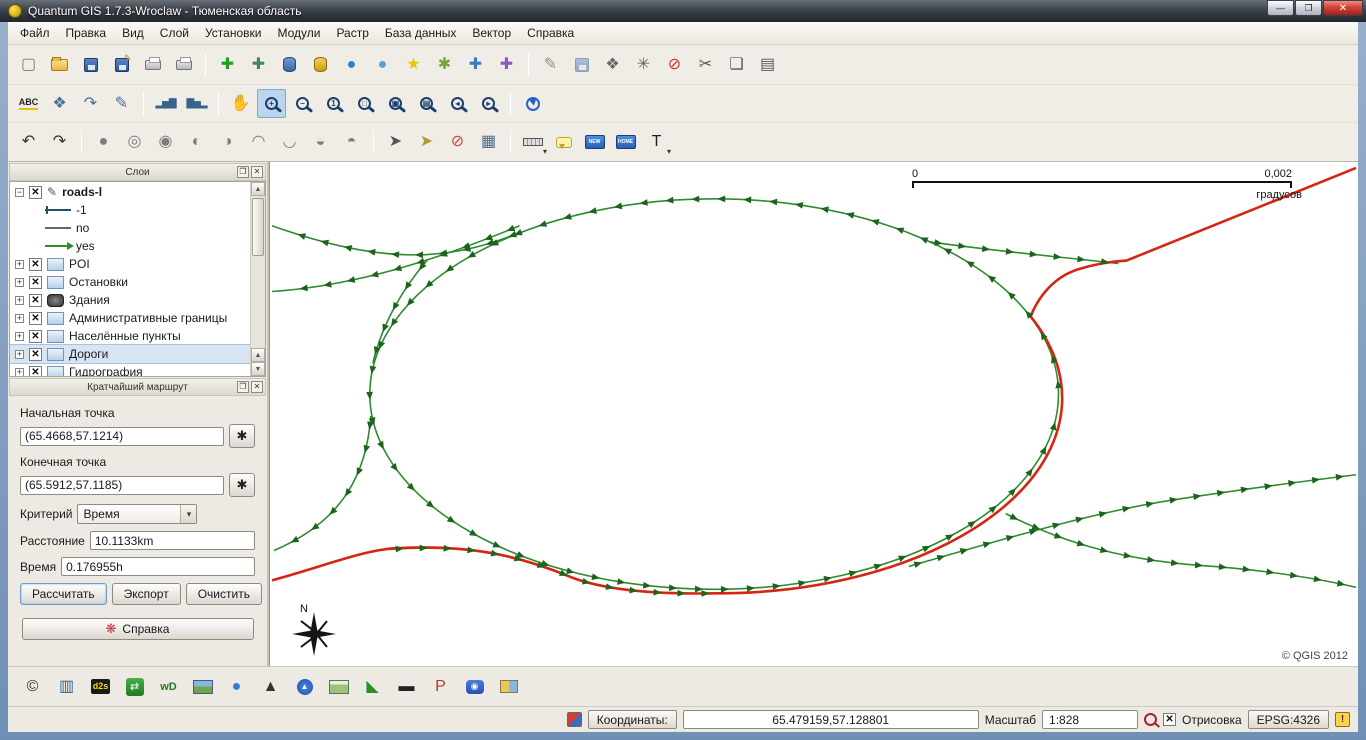  Describe the element at coordinates (130, 228) in the screenshot. I see `layer-item: no` at that location.